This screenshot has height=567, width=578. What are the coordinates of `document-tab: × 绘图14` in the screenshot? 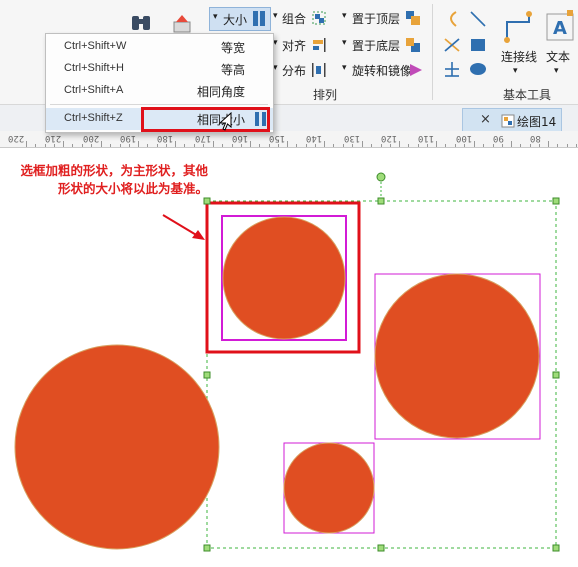 It's located at (512, 120).